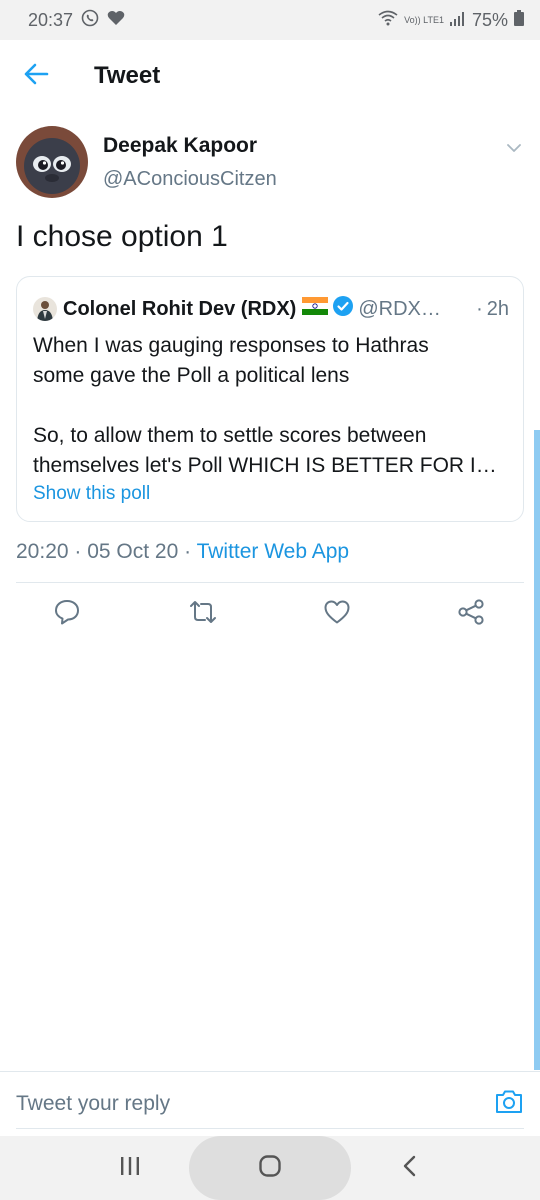  I want to click on reply-button, so click(67, 614).